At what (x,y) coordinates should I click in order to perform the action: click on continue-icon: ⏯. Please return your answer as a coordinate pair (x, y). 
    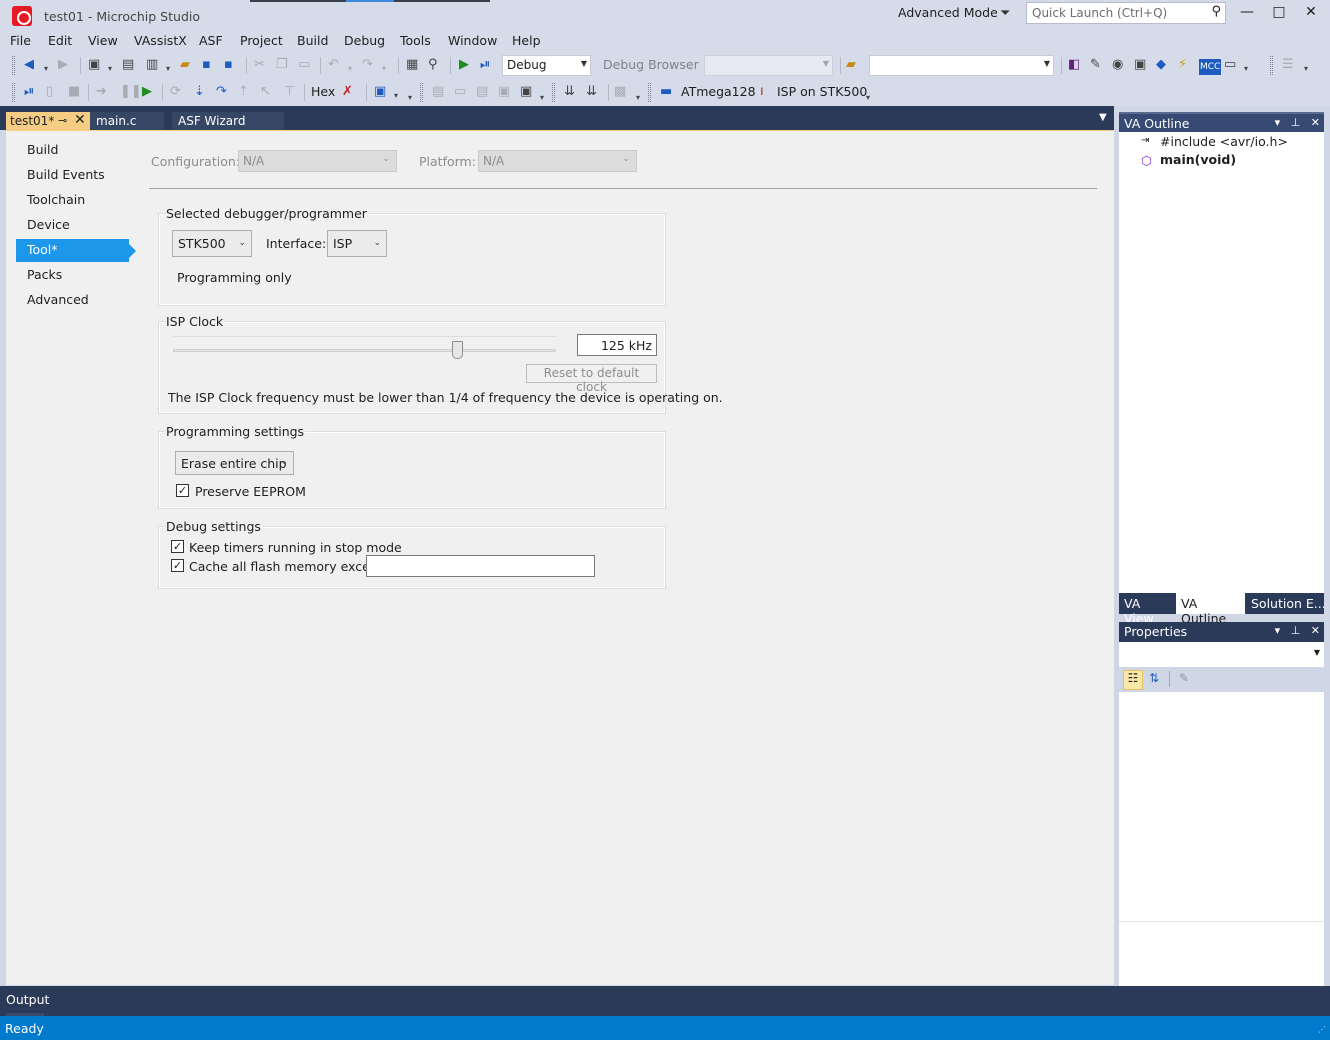
    Looking at the image, I should click on (29, 92).